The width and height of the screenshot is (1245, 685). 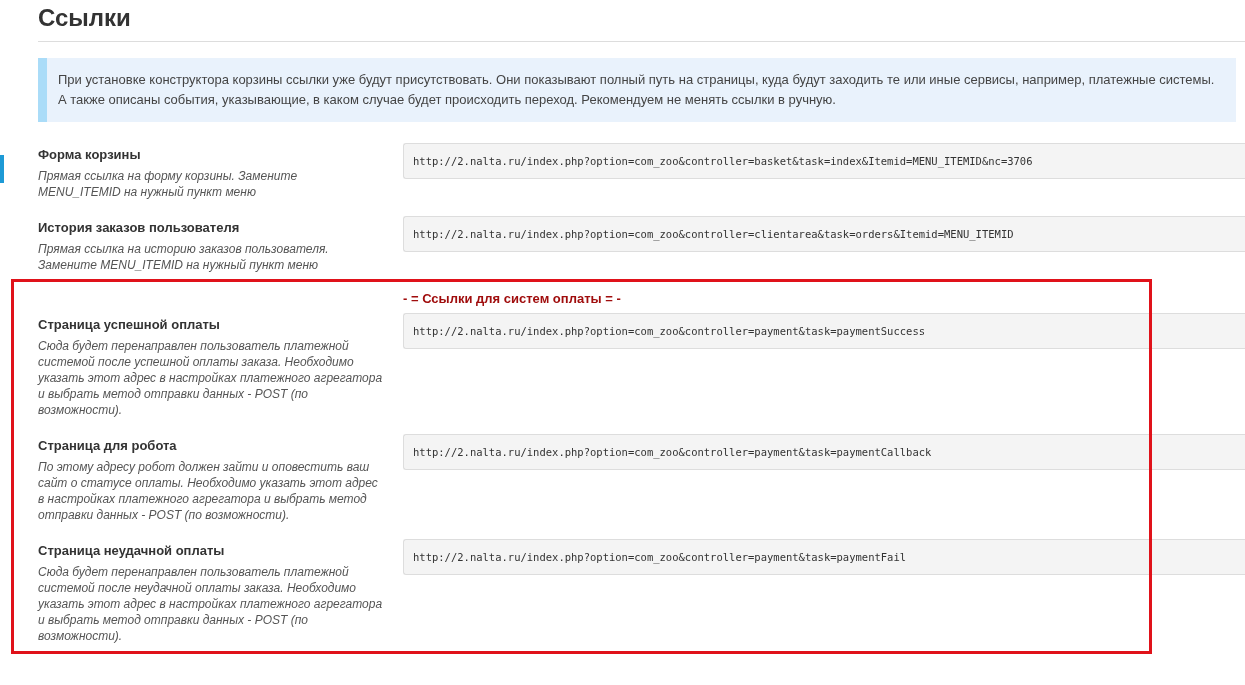 What do you see at coordinates (184, 257) in the screenshot?
I see `field-description: Прямая ссылка на историю заказов пользователя. Замените MENU_ITEMID на нужный пункт меню` at bounding box center [184, 257].